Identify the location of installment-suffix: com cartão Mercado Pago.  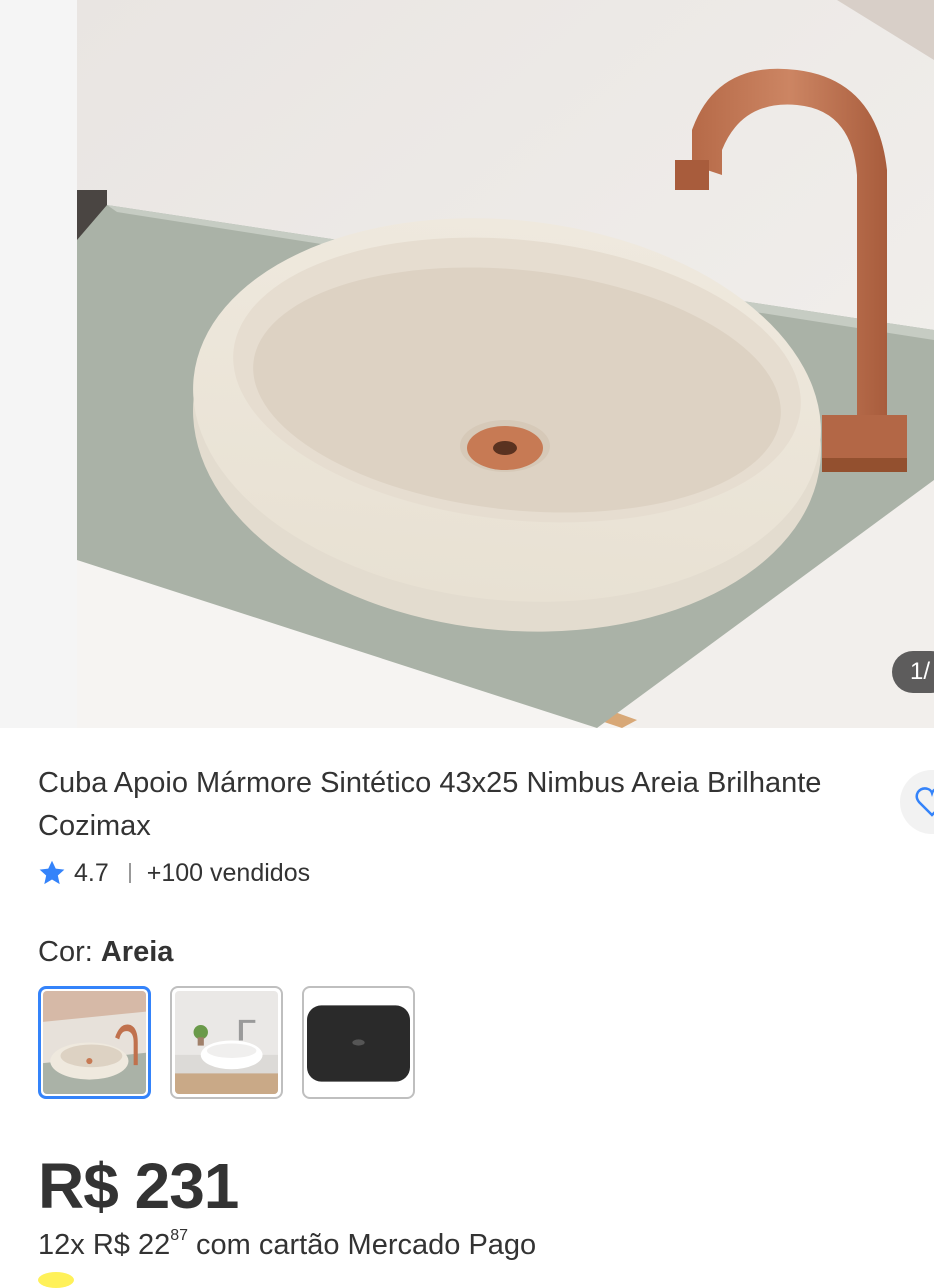
(362, 1245).